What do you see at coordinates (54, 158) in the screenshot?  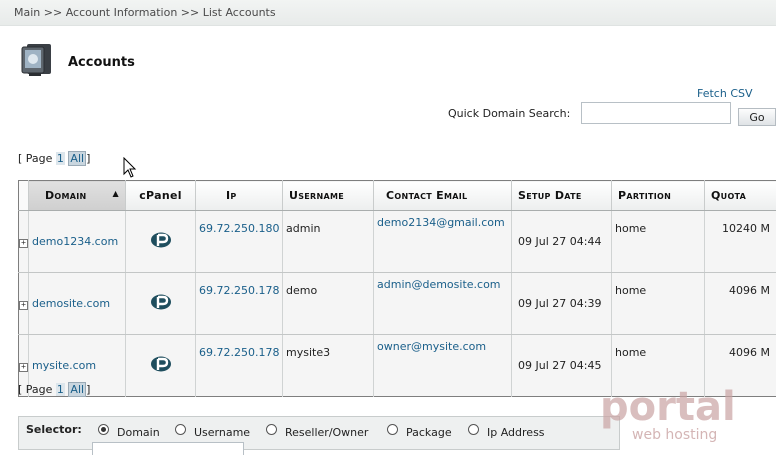 I see `pager-top: [ Page 1 All]` at bounding box center [54, 158].